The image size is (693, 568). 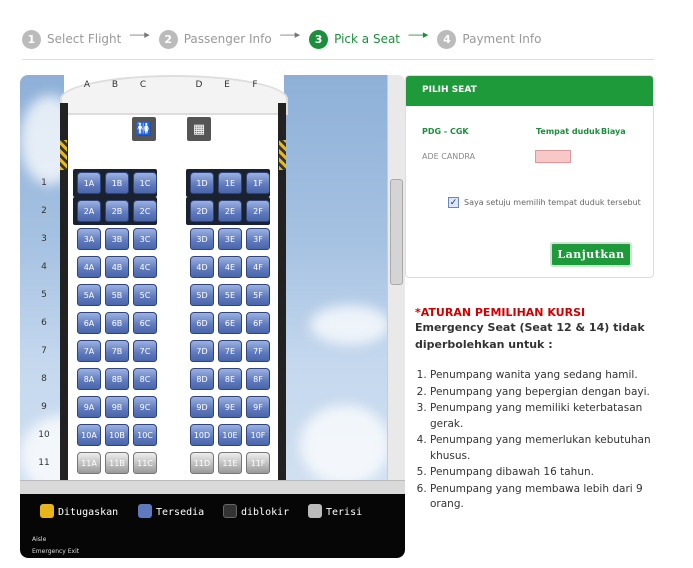 I want to click on seat-10f: 10F, so click(x=258, y=435).